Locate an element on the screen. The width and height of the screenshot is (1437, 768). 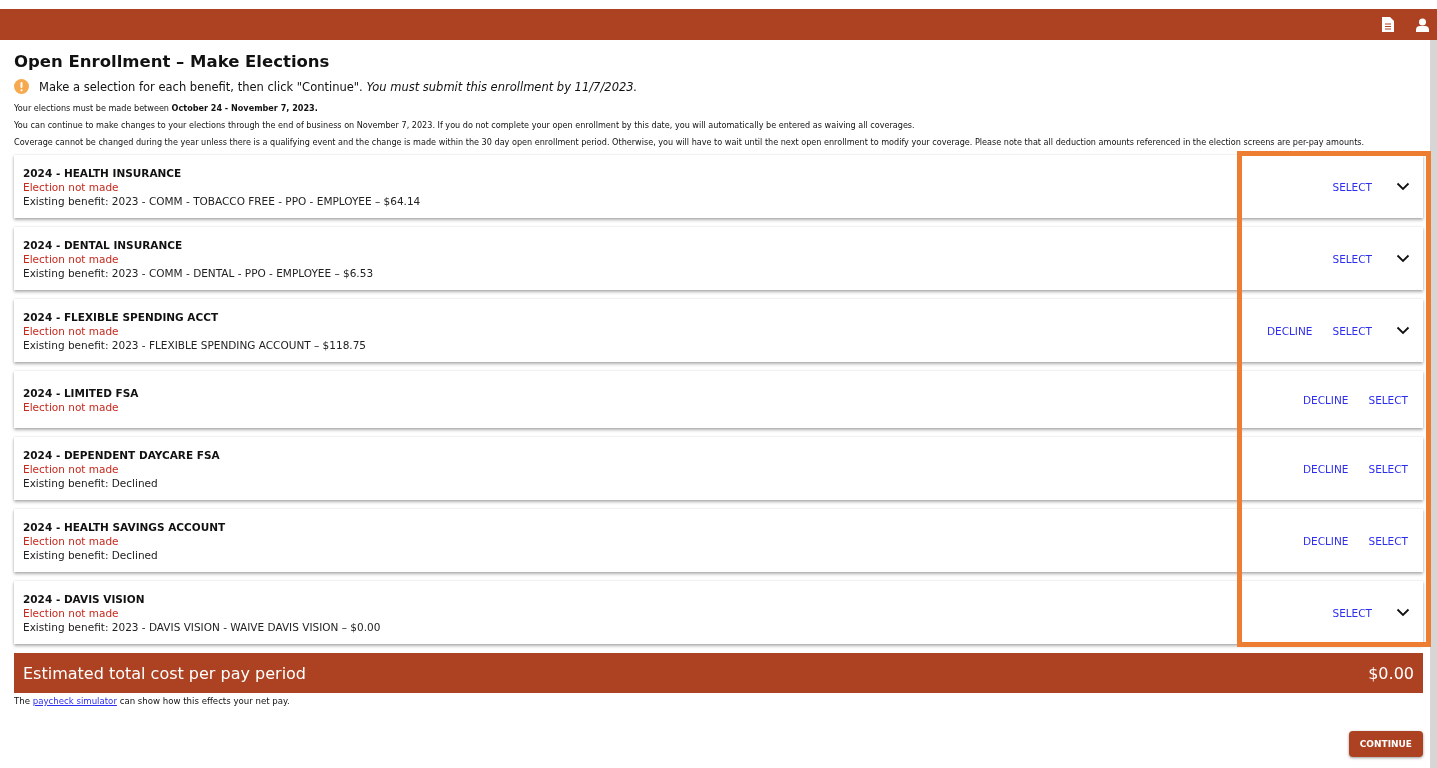
footnote-text: The paycheck simulator can show how this effects your net pay. is located at coordinates (152, 701).